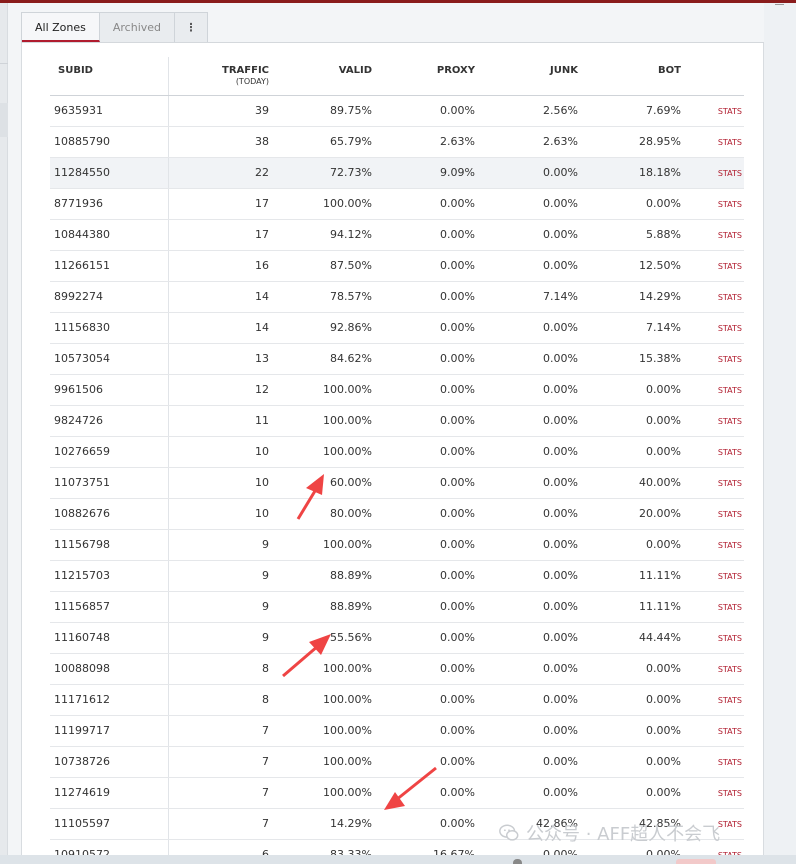 This screenshot has height=864, width=796. Describe the element at coordinates (109, 297) in the screenshot. I see `cell-subid: 8992274` at that location.